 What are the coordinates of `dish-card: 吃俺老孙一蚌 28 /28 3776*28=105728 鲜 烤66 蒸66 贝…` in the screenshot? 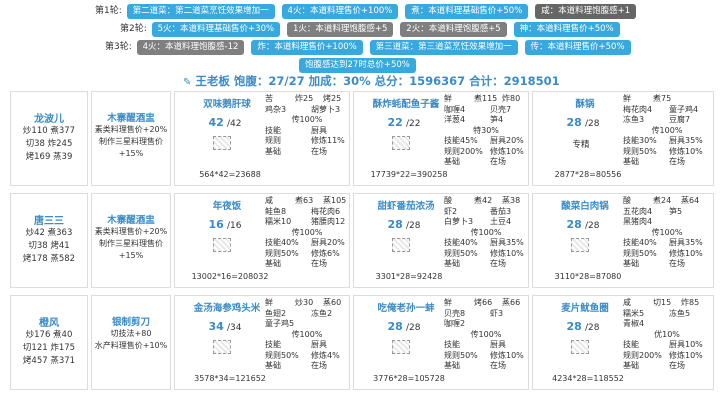 It's located at (441, 342).